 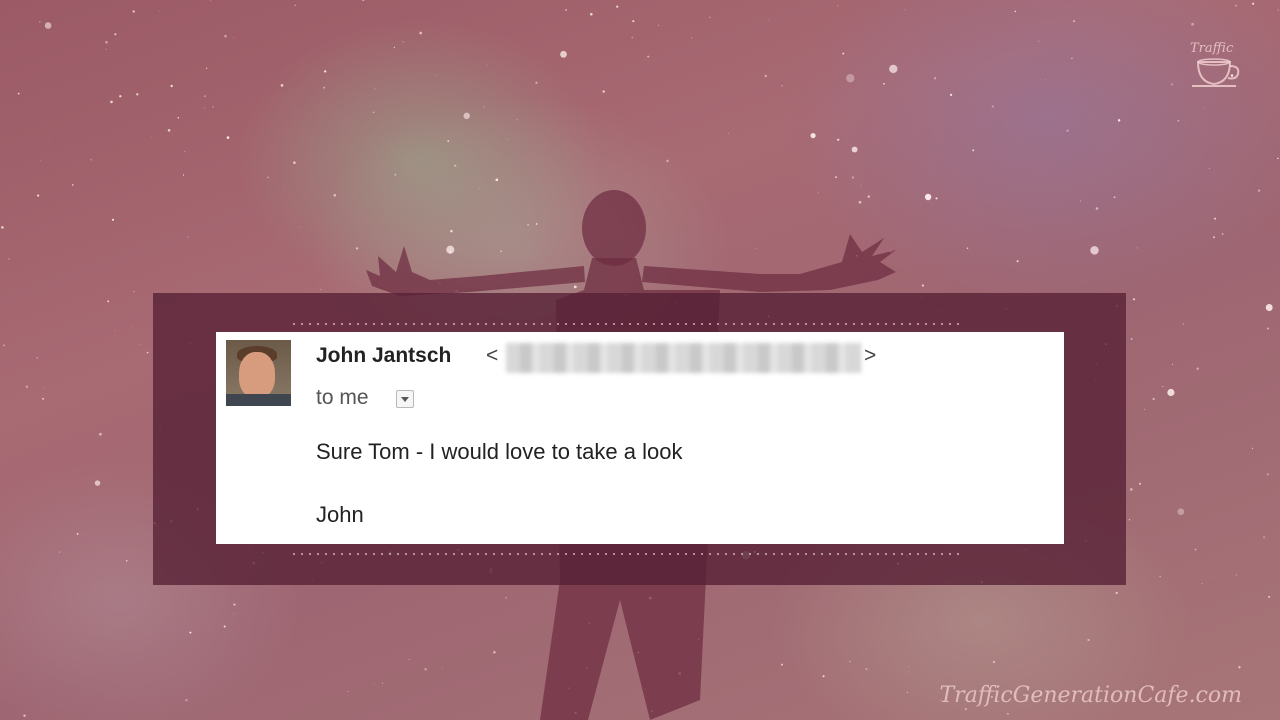 What do you see at coordinates (625, 324) in the screenshot?
I see `dotted-divider-top` at bounding box center [625, 324].